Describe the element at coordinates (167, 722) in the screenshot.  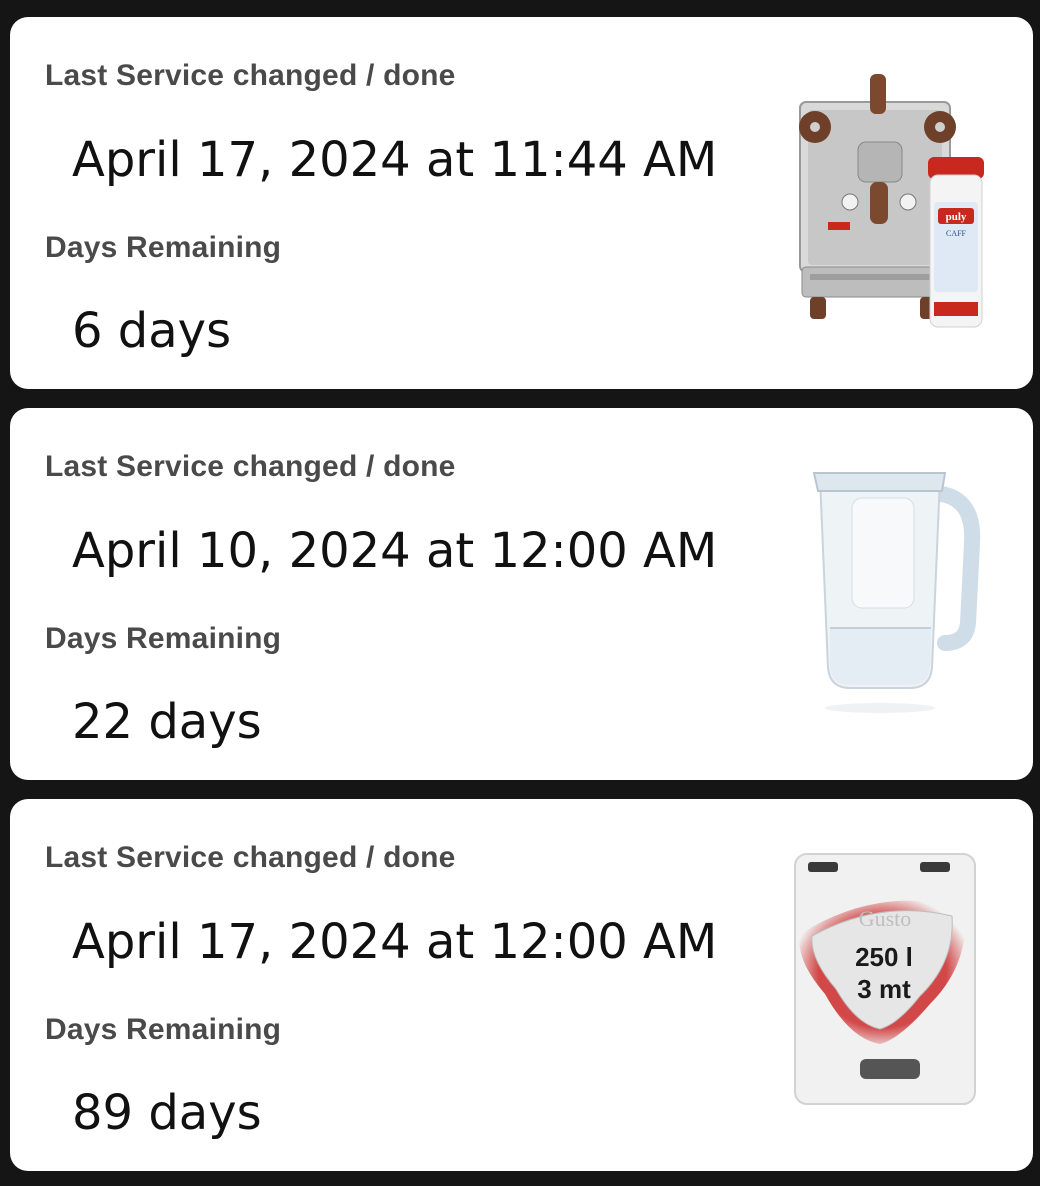
I see `days-remaining-value: 22 days` at that location.